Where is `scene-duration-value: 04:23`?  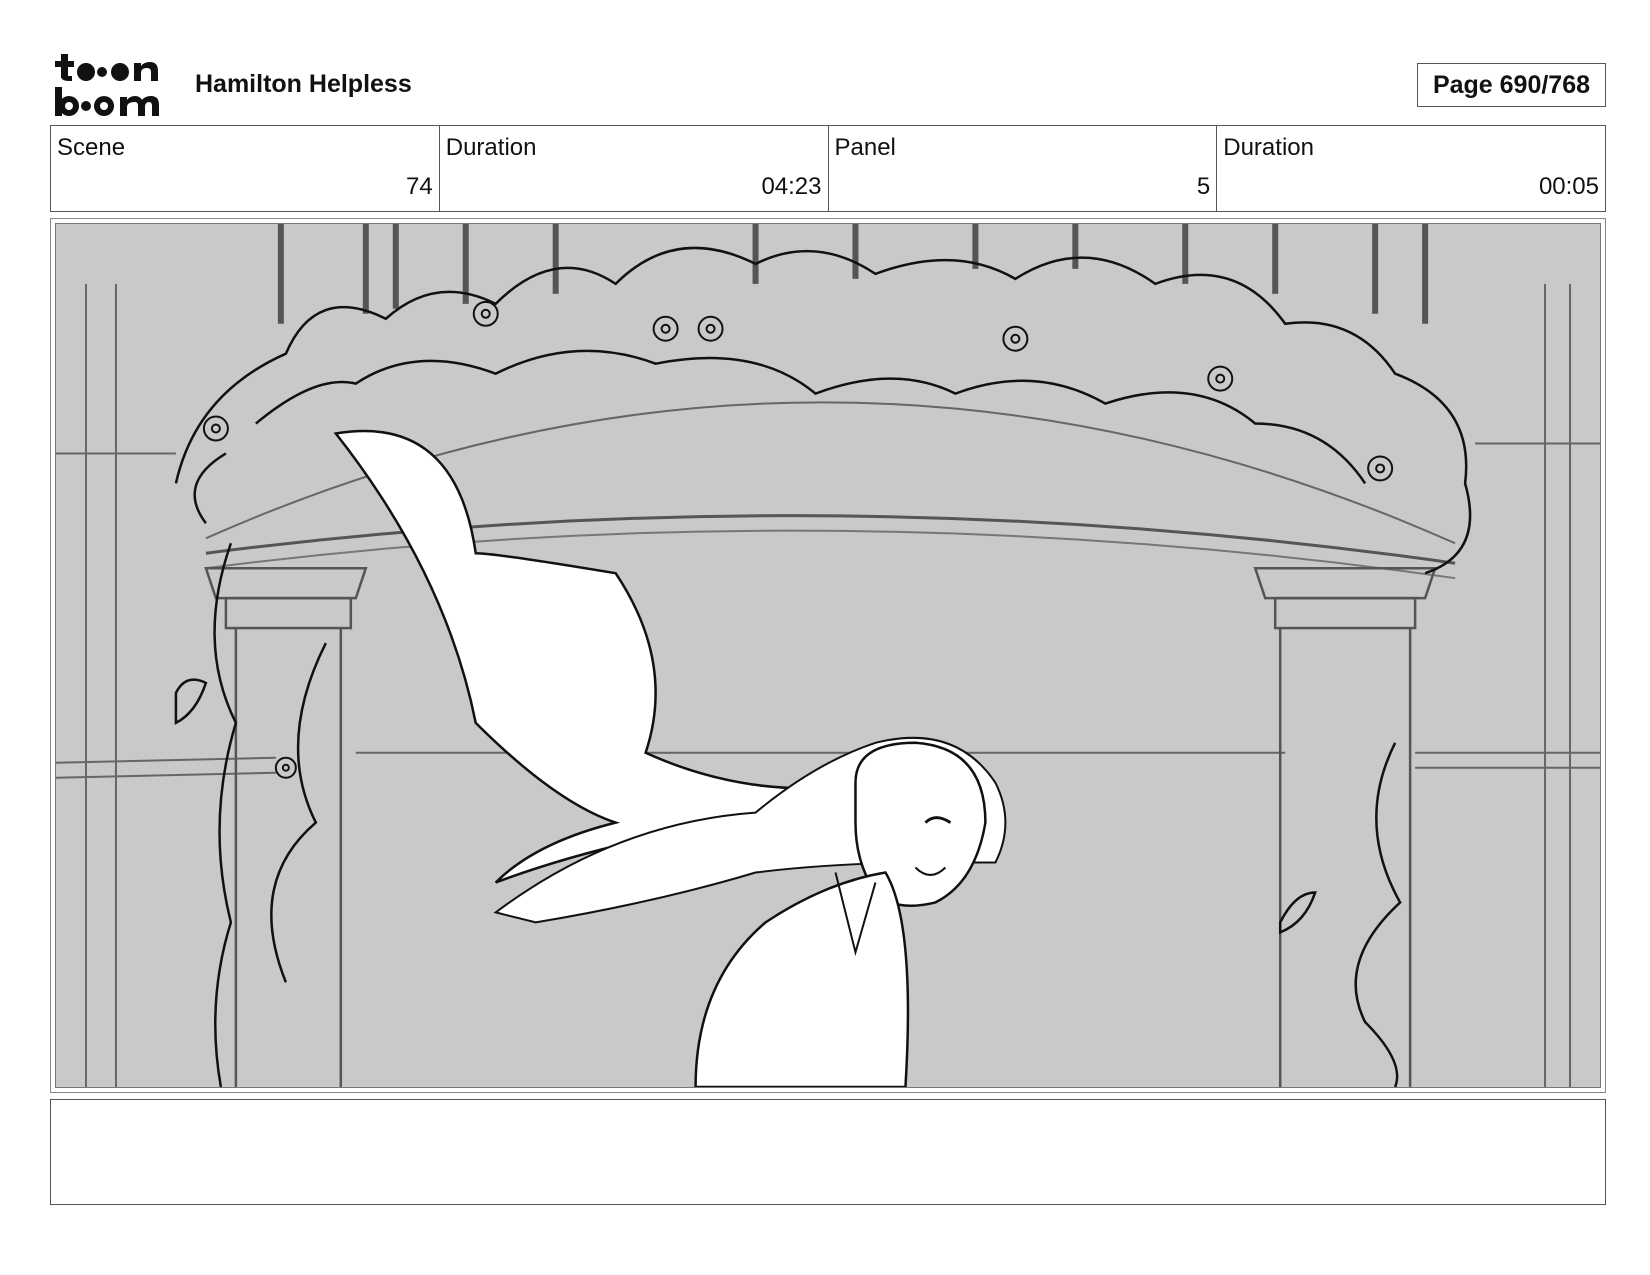 scene-duration-value: 04:23 is located at coordinates (791, 186).